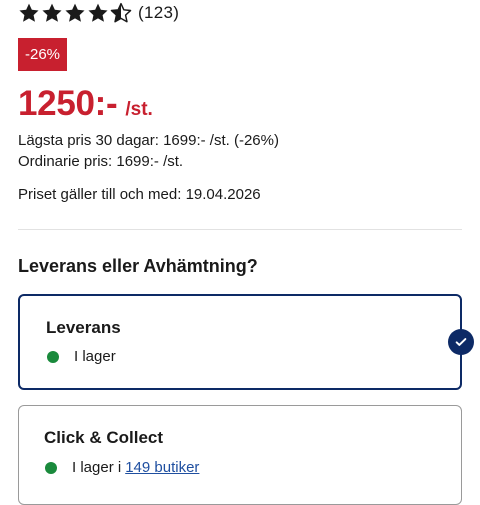 This screenshot has height=505, width=480. What do you see at coordinates (42, 54) in the screenshot?
I see `discount-badge: -26%` at bounding box center [42, 54].